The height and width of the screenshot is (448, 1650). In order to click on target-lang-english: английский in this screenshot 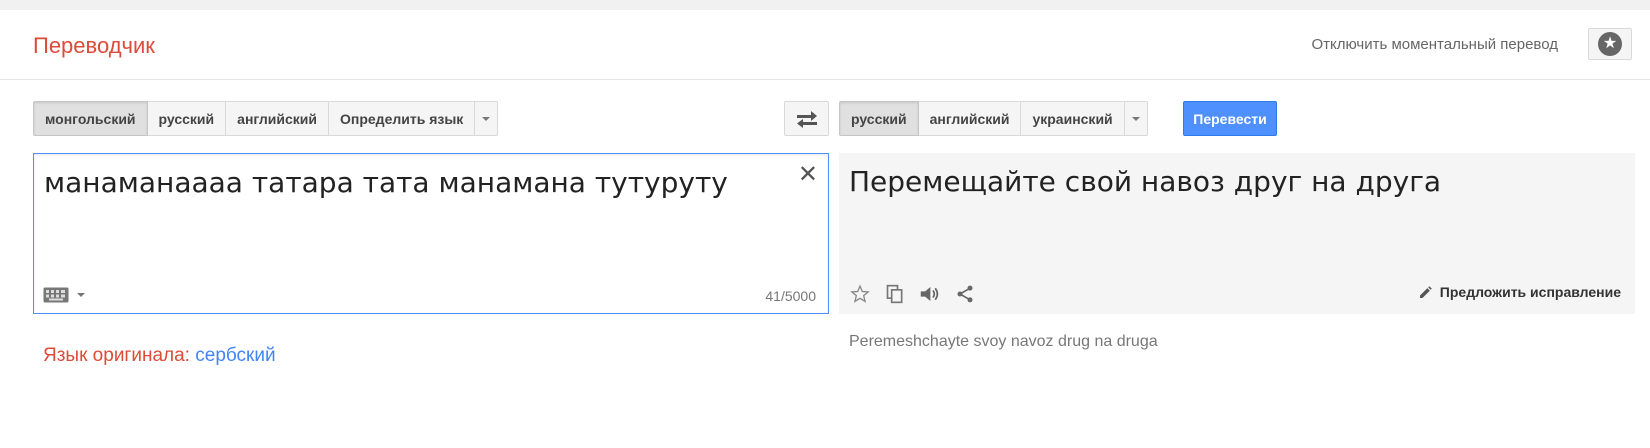, I will do `click(970, 118)`.